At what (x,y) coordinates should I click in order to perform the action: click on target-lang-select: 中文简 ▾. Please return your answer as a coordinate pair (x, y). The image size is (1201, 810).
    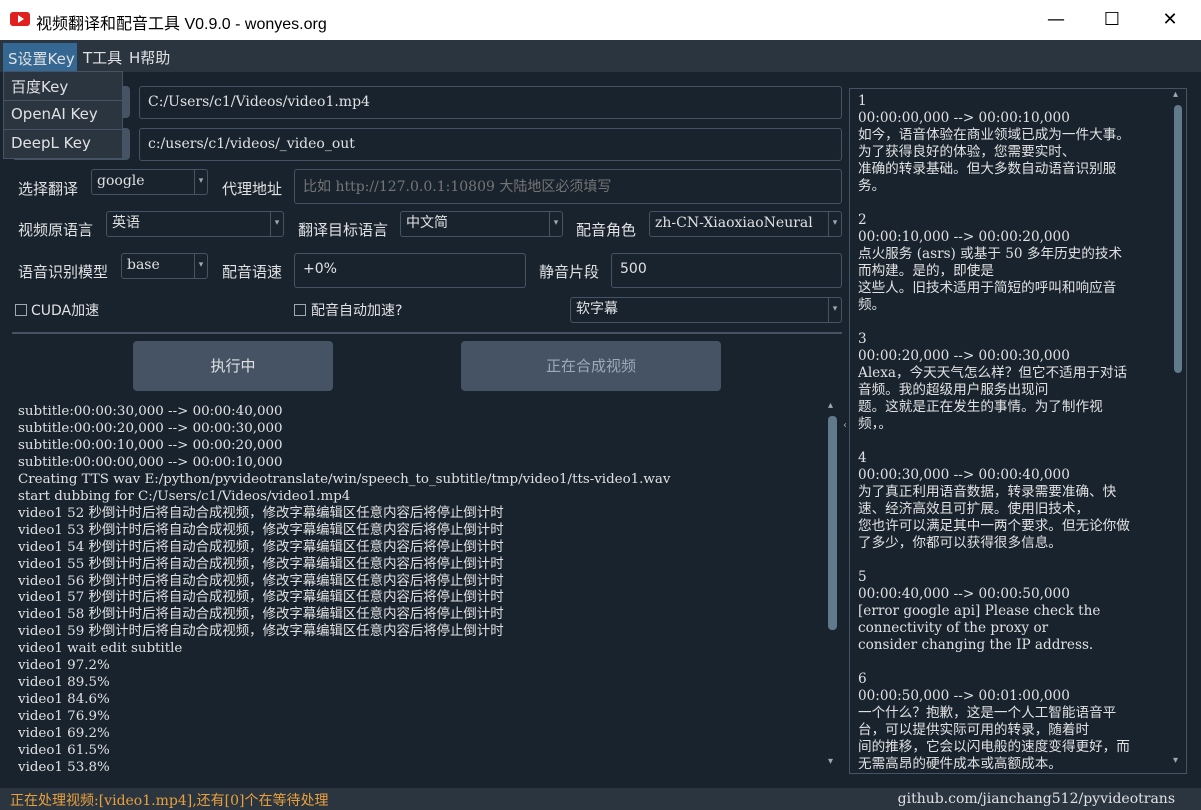
    Looking at the image, I should click on (481, 224).